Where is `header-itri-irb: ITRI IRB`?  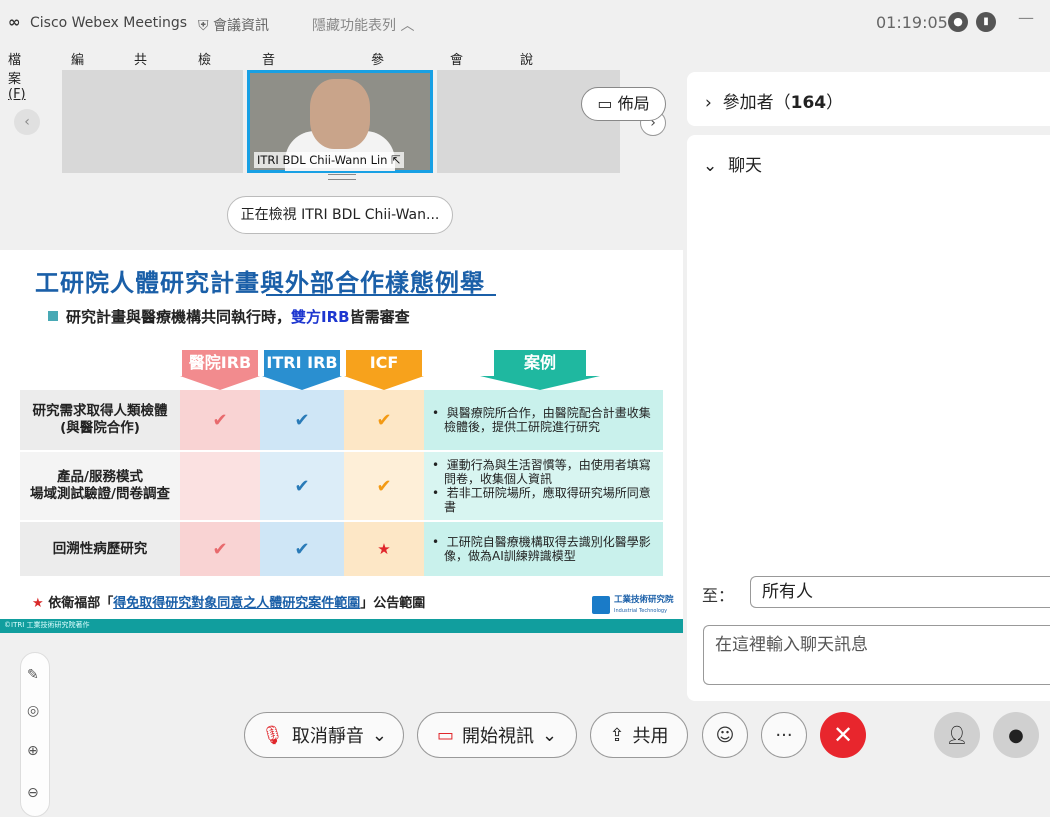 header-itri-irb: ITRI IRB is located at coordinates (302, 363).